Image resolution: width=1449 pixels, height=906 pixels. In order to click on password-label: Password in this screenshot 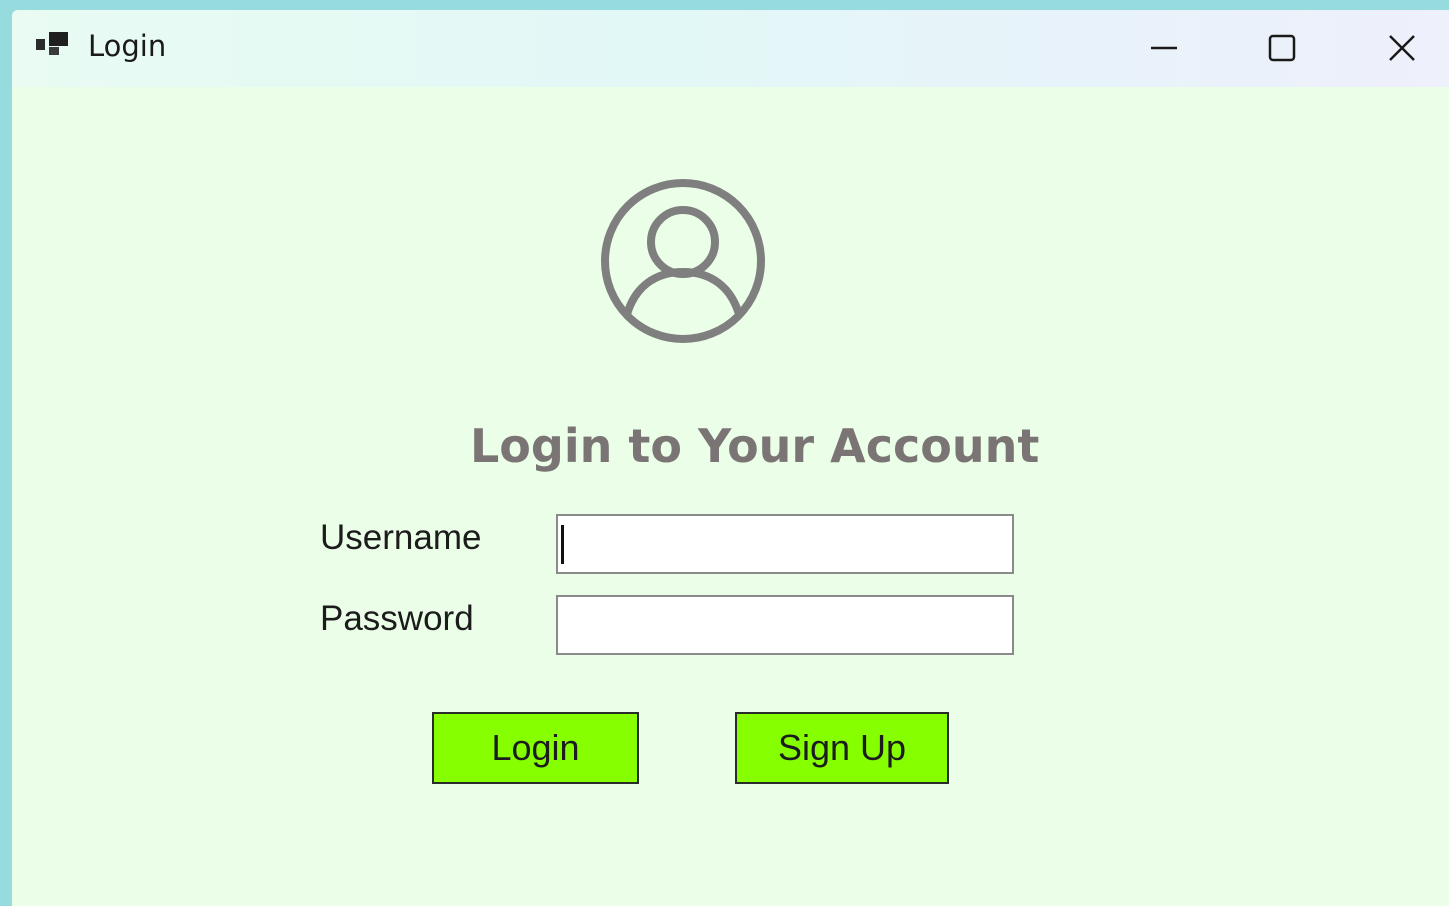, I will do `click(397, 618)`.